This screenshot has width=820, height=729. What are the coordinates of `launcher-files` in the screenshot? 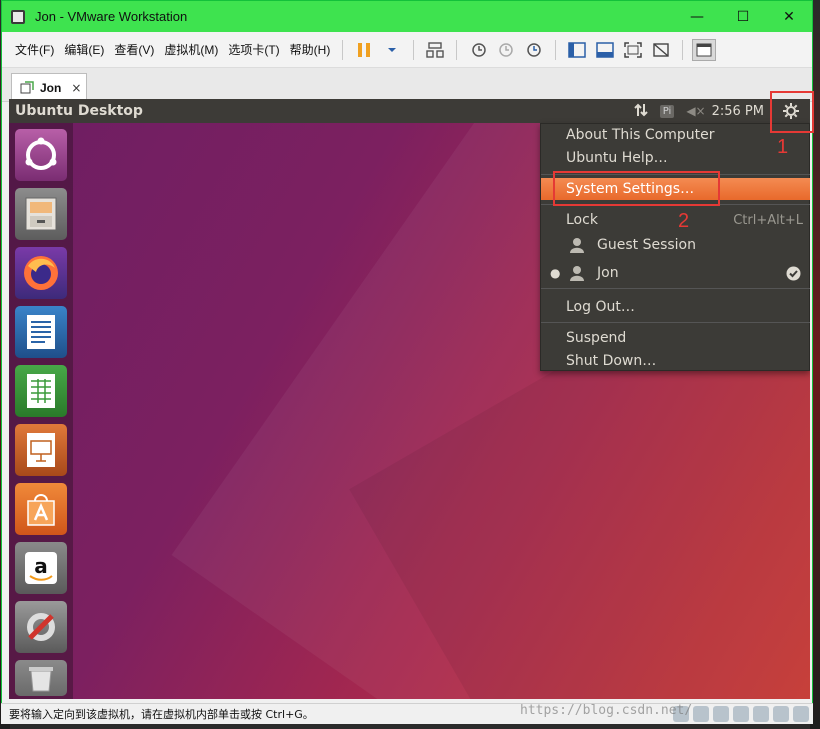 It's located at (41, 214).